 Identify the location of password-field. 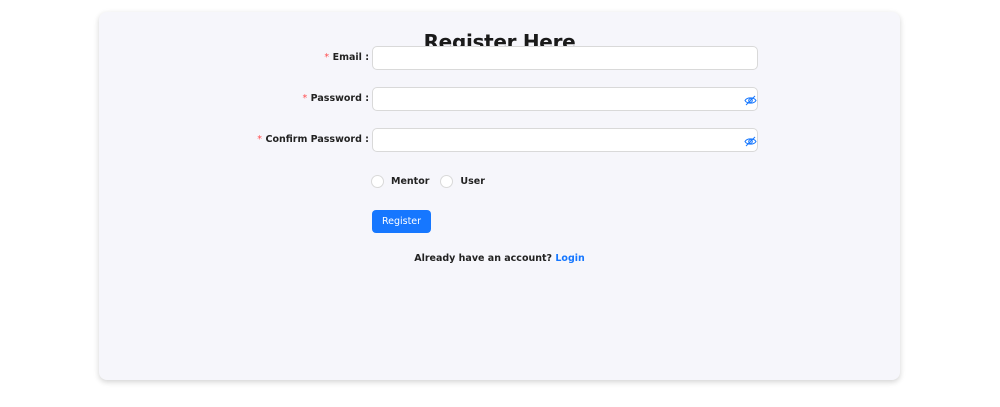
(565, 99).